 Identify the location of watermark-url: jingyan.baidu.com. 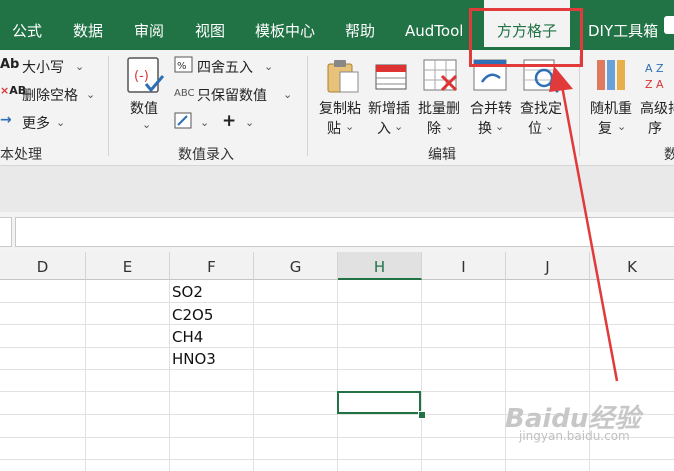
(574, 436).